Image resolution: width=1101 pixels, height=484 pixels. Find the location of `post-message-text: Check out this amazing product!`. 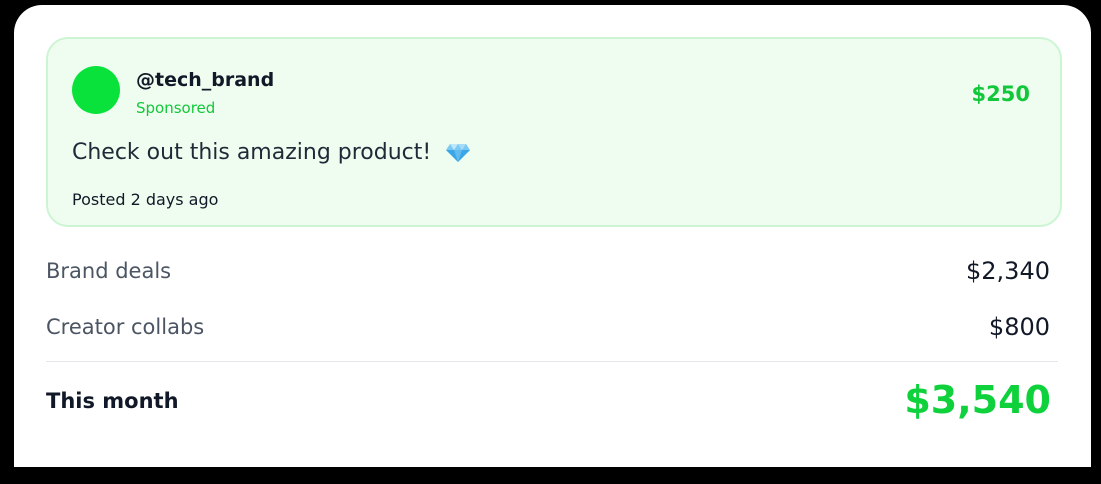

post-message-text: Check out this amazing product! is located at coordinates (252, 152).